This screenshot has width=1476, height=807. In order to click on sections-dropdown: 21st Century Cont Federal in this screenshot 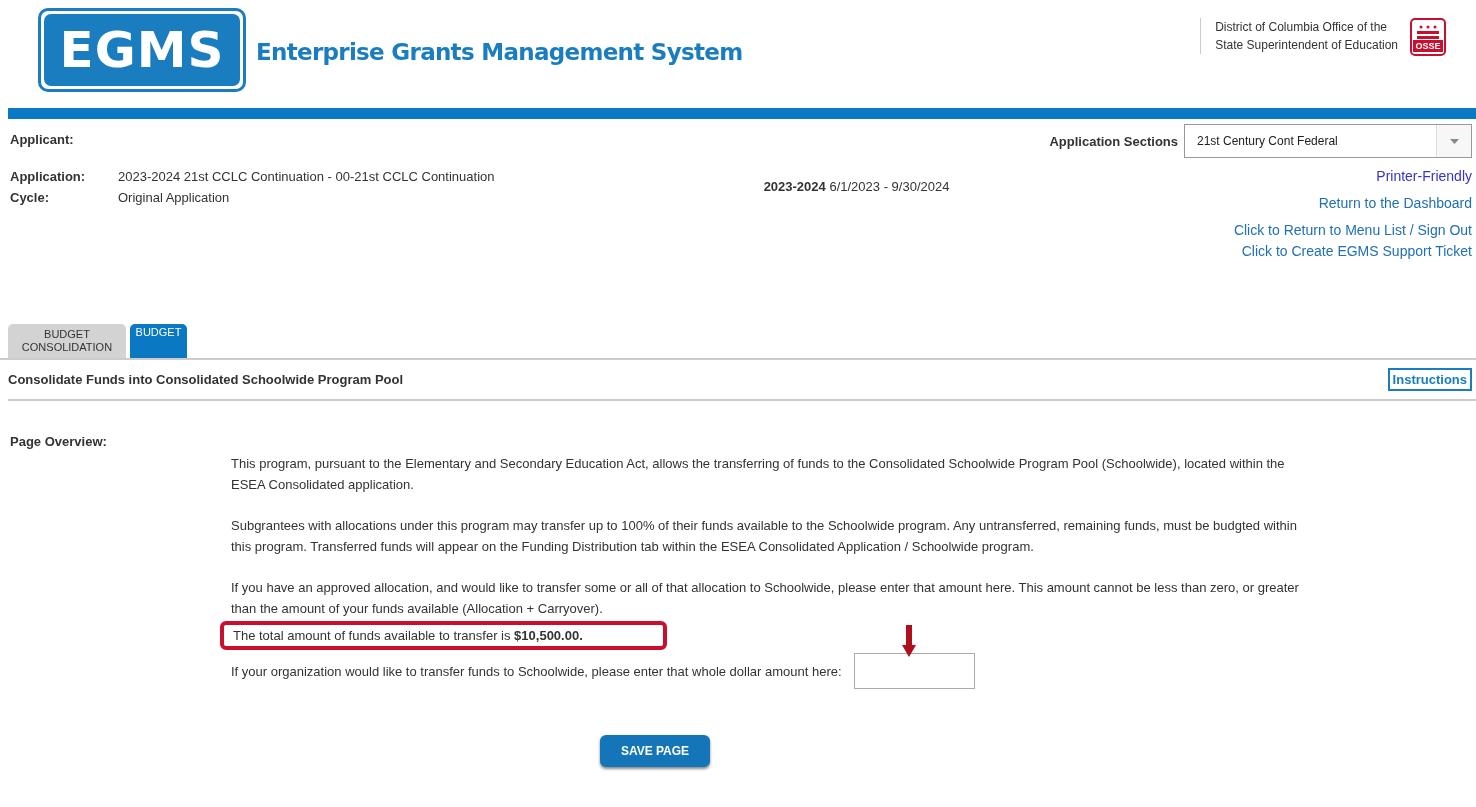, I will do `click(1328, 141)`.